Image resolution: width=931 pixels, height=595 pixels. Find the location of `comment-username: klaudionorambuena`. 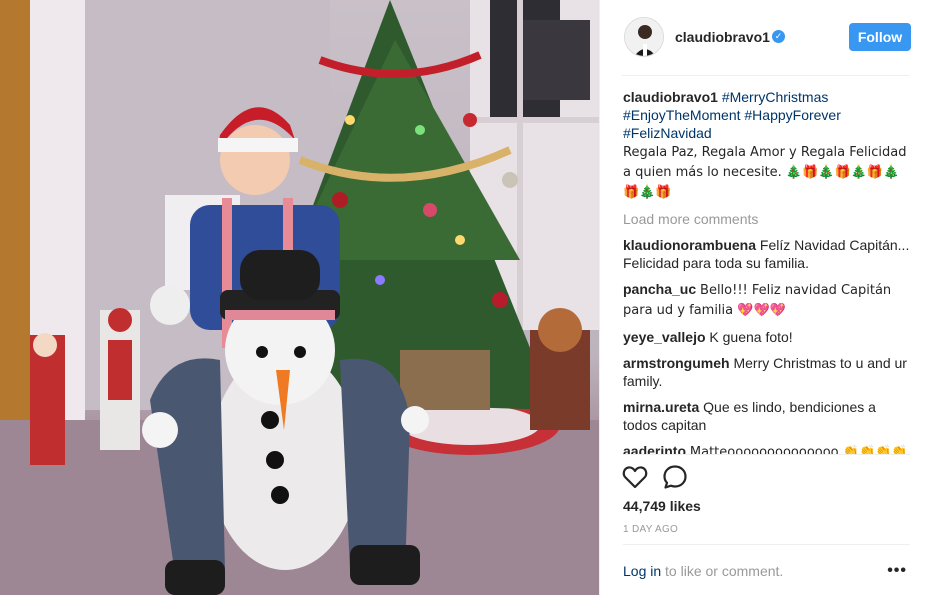

comment-username: klaudionorambuena is located at coordinates (689, 245).